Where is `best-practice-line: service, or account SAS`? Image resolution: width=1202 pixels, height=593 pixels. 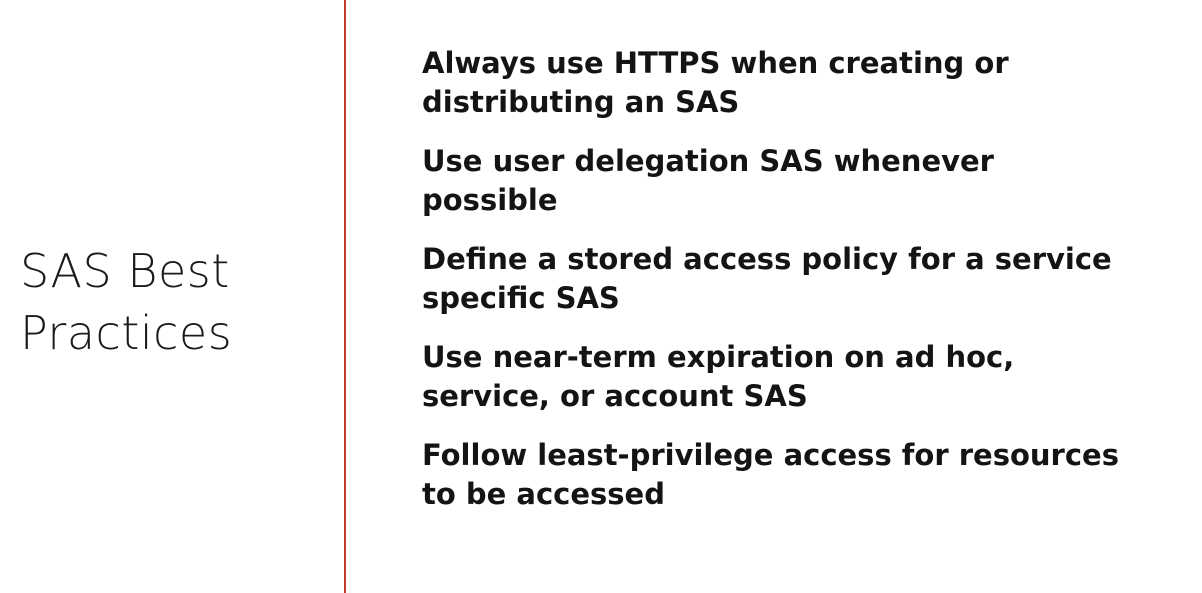
best-practice-line: service, or account SAS is located at coordinates (615, 396).